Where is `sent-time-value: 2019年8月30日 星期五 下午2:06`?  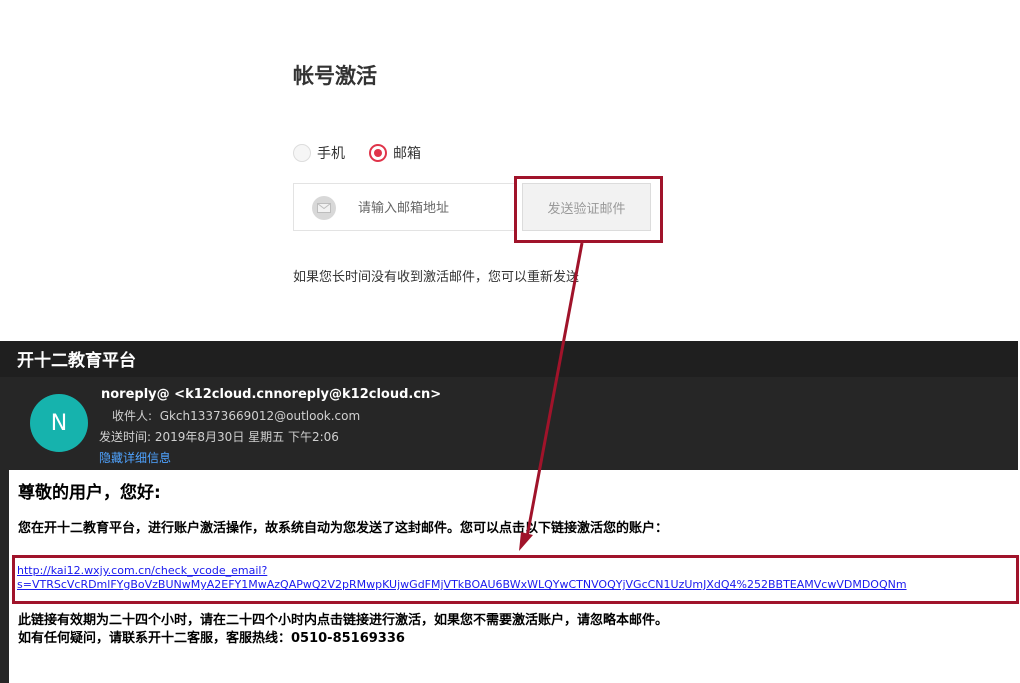 sent-time-value: 2019年8月30日 星期五 下午2:06 is located at coordinates (246, 437).